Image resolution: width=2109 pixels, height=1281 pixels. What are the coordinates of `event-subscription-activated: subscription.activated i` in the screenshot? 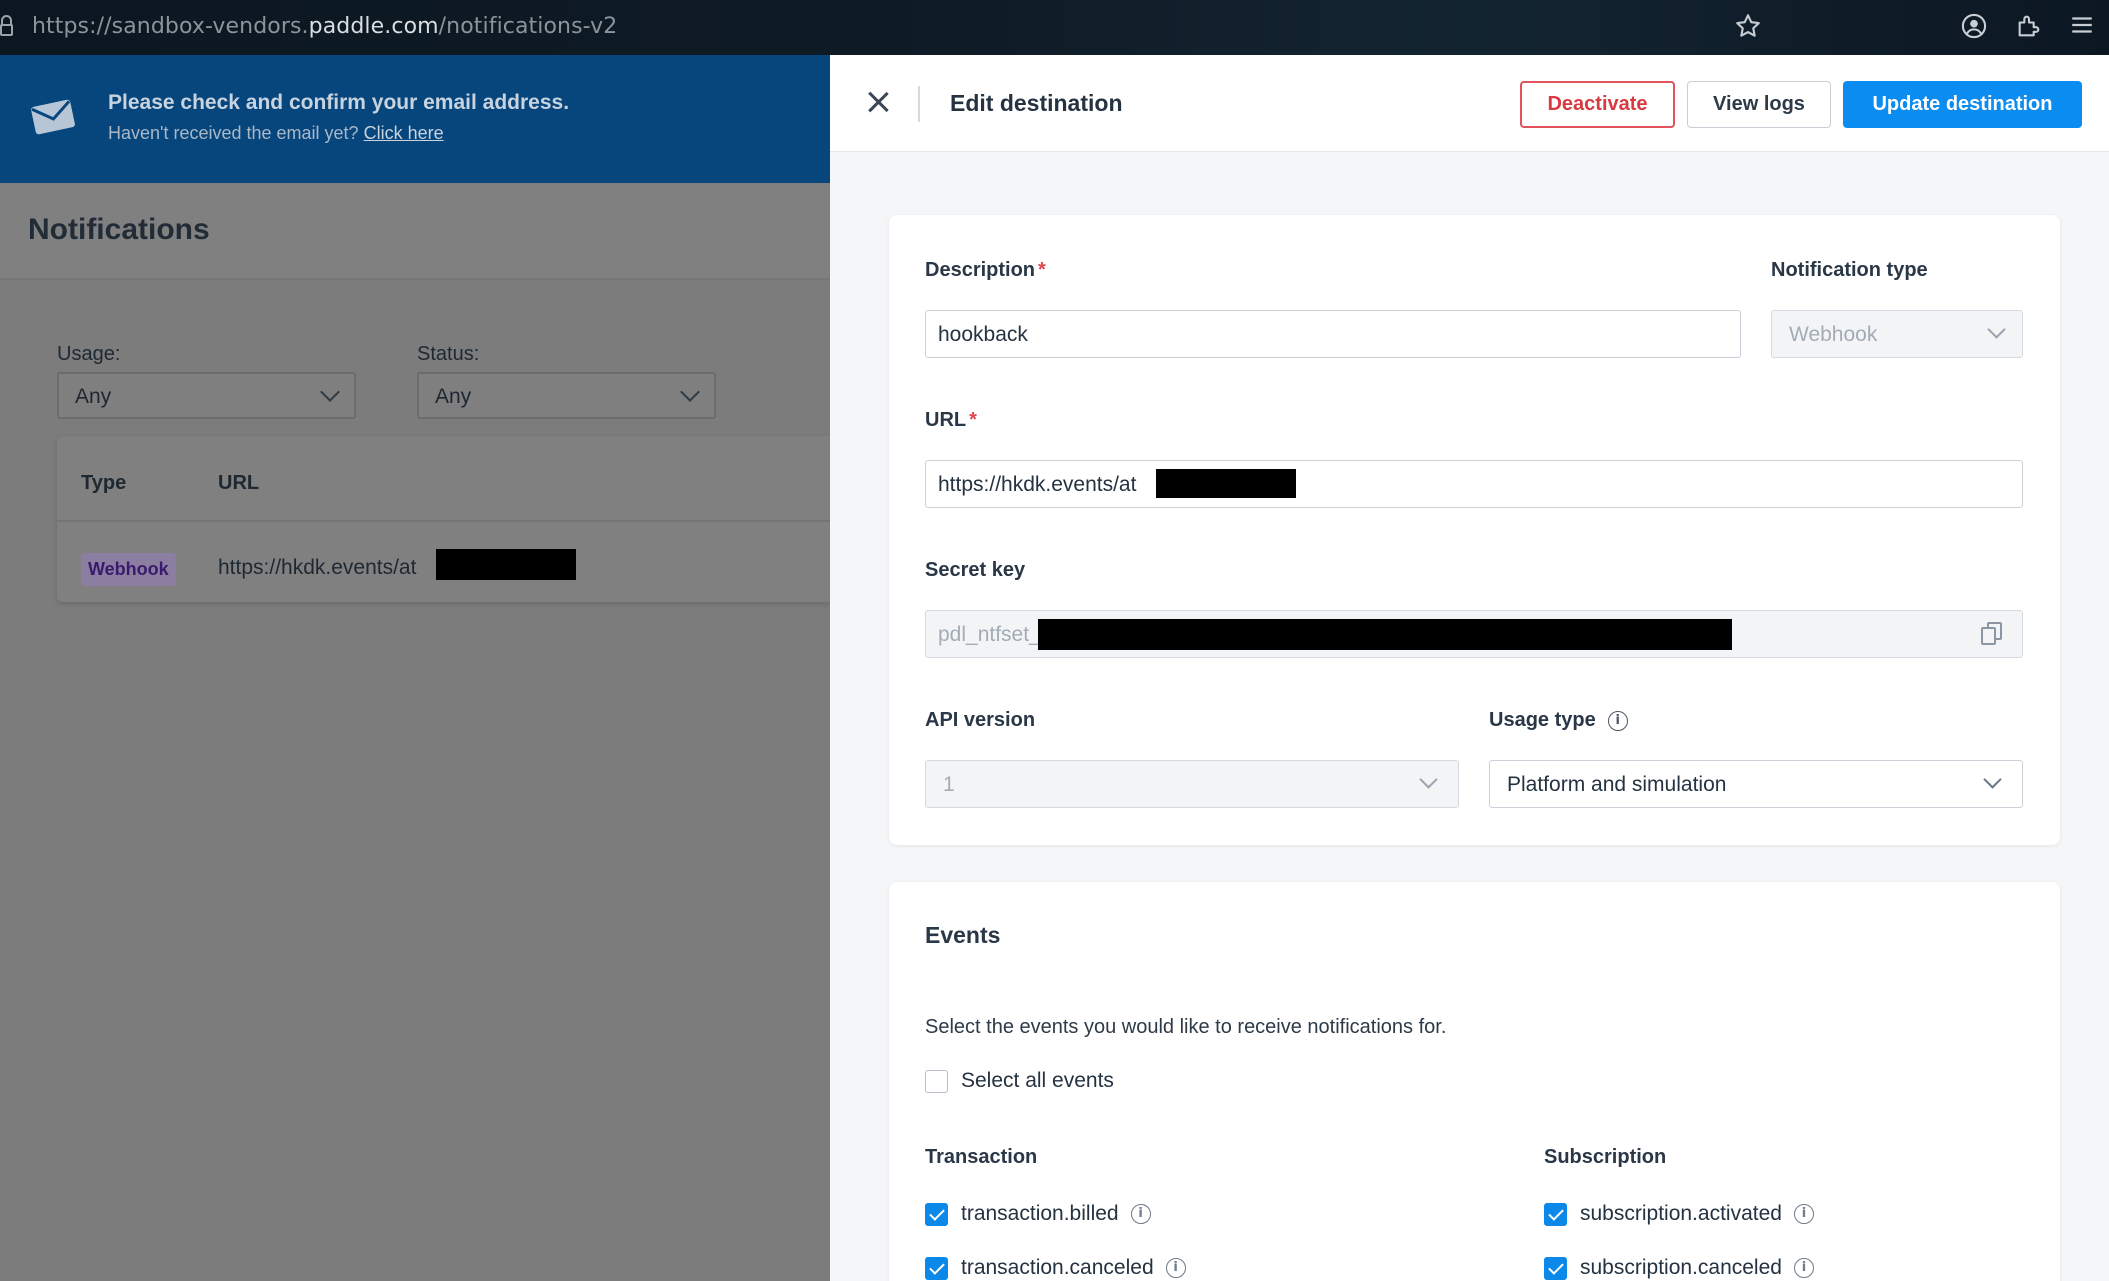 It's located at (1679, 1214).